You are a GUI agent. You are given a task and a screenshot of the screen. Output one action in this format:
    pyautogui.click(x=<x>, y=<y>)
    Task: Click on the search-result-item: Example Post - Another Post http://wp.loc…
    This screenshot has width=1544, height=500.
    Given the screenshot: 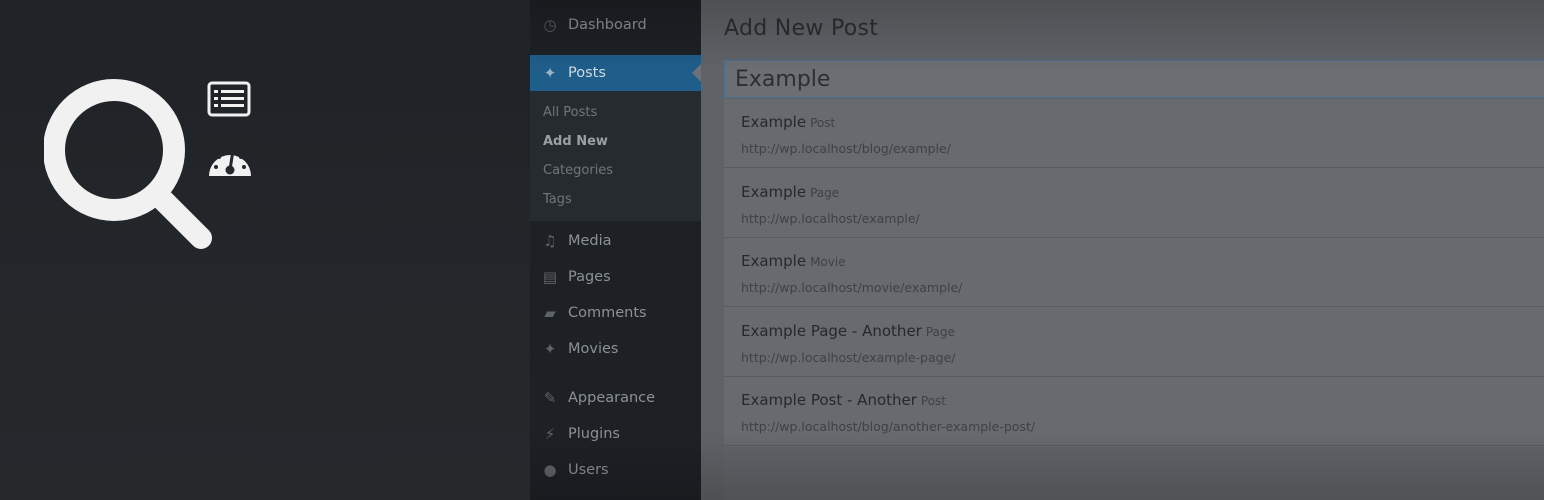 What is the action you would take?
    pyautogui.click(x=1134, y=411)
    